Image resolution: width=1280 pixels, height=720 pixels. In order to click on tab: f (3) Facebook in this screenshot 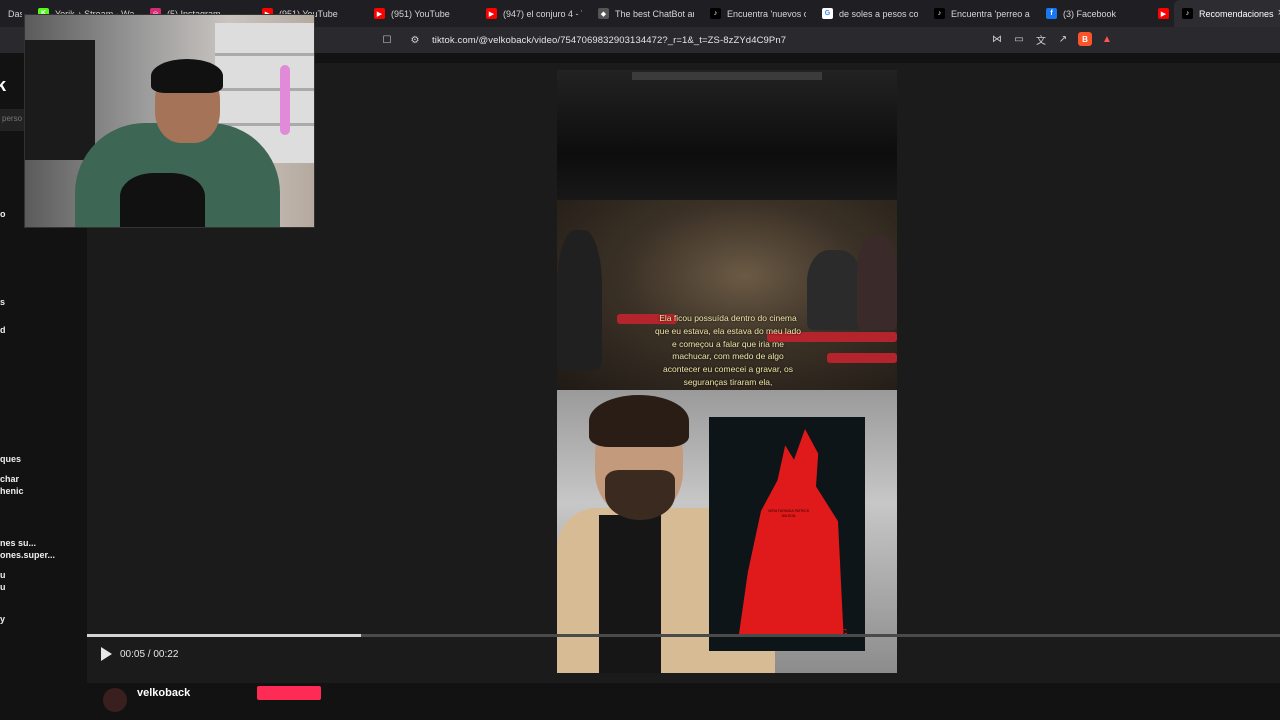, I will do `click(1094, 13)`.